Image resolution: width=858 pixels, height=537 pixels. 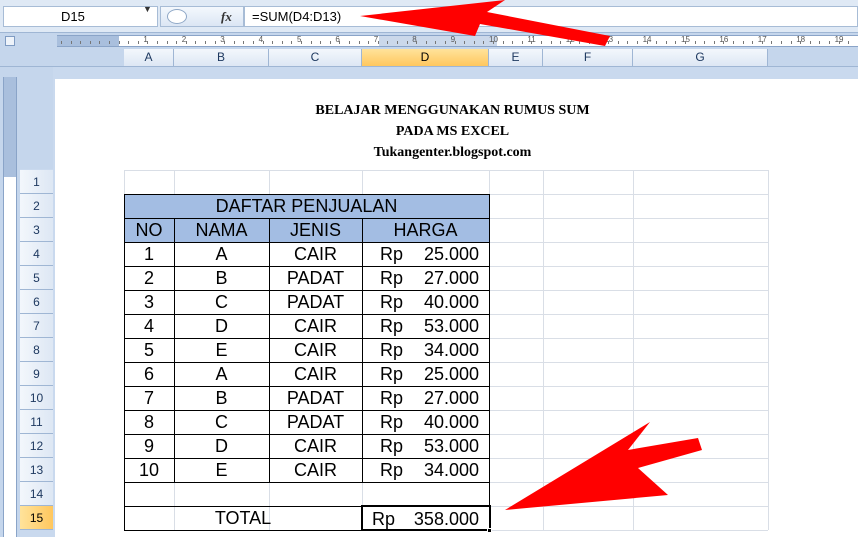 I want to click on column-header-c: C, so click(x=315, y=57).